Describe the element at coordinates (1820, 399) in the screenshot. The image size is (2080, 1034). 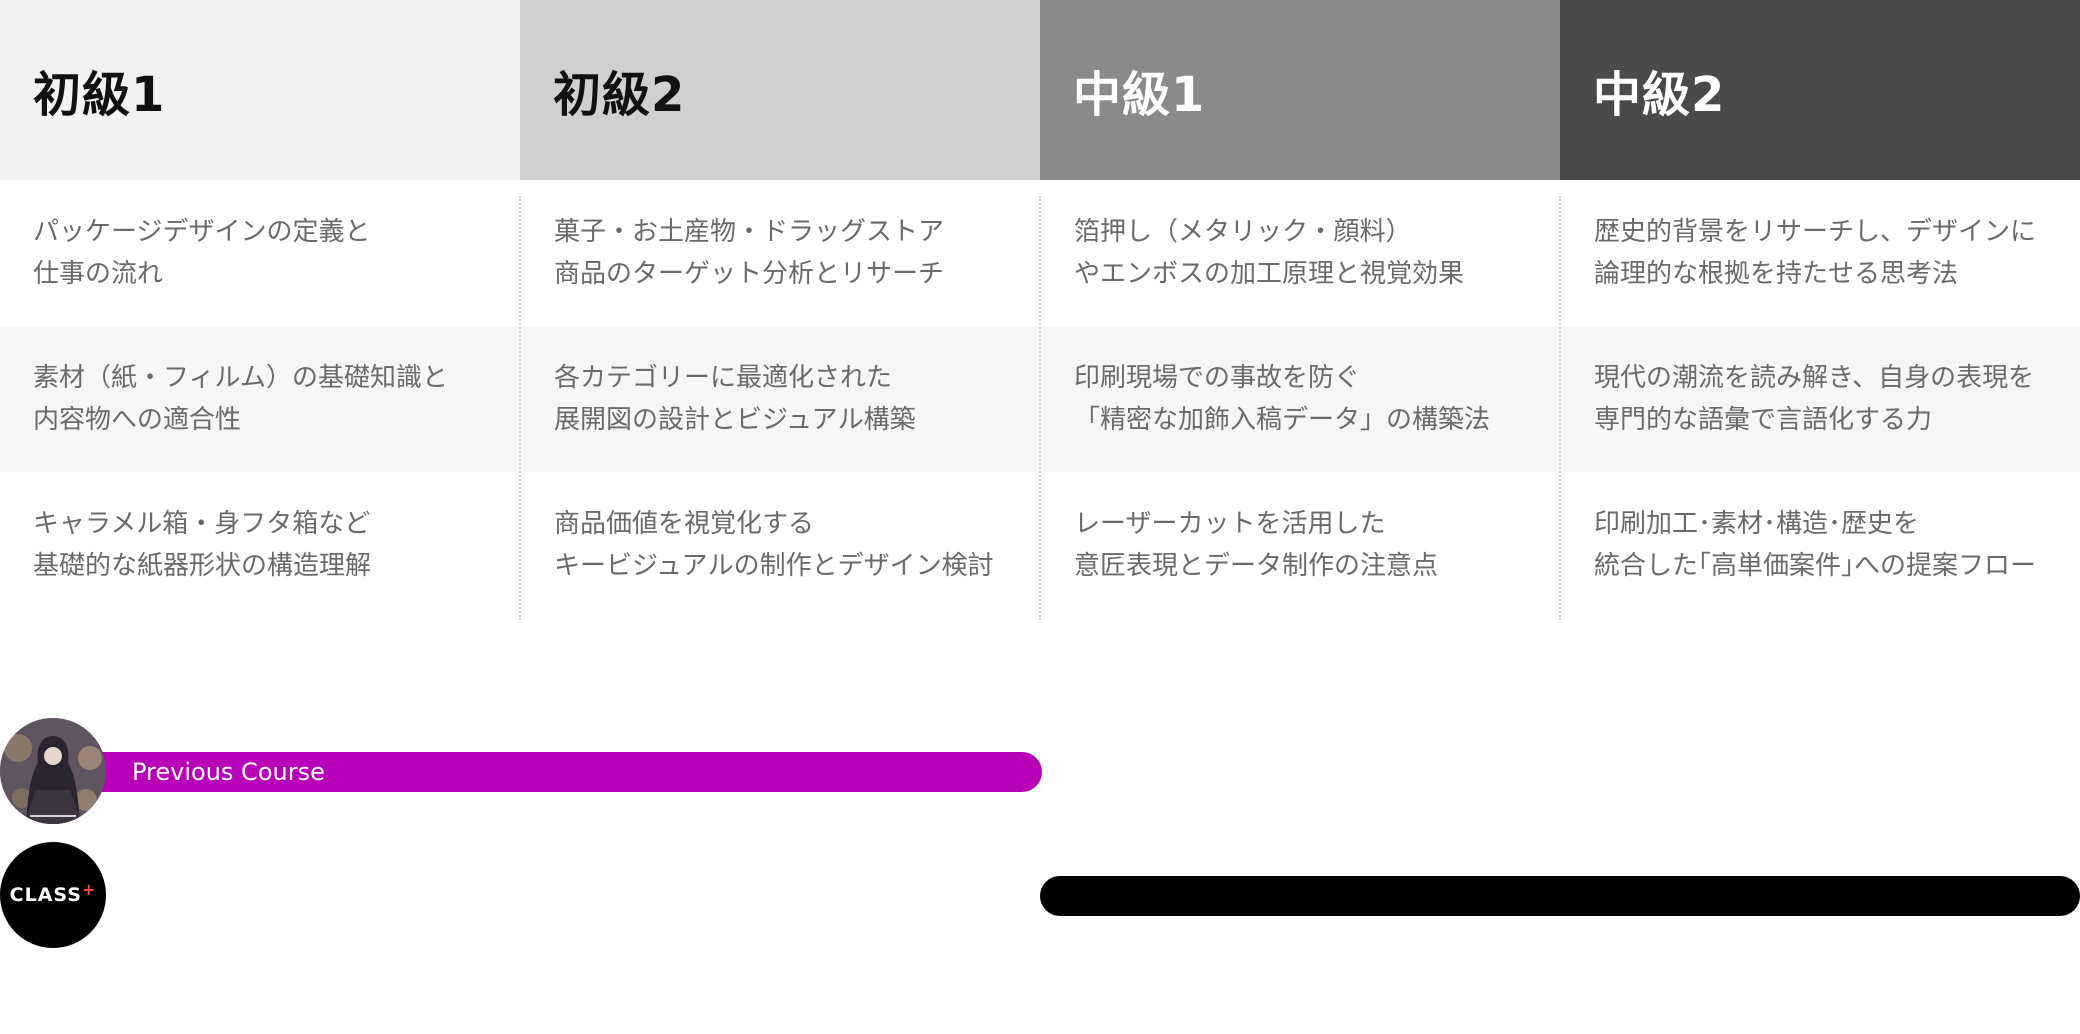
I see `curriculum-item: 現代の潮流を読み解き、自身の表現を 専門的な語彙で言語化する力` at that location.